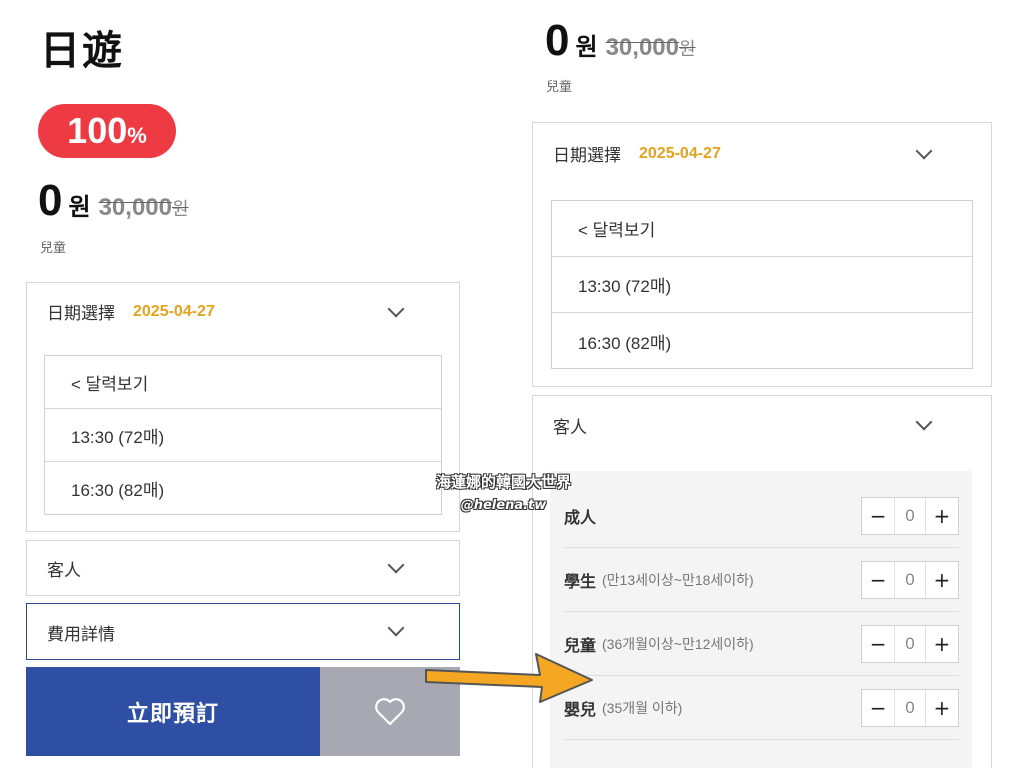 The image size is (1024, 768). I want to click on watermark-title: 海蓮娜的韓國大世界, so click(504, 482).